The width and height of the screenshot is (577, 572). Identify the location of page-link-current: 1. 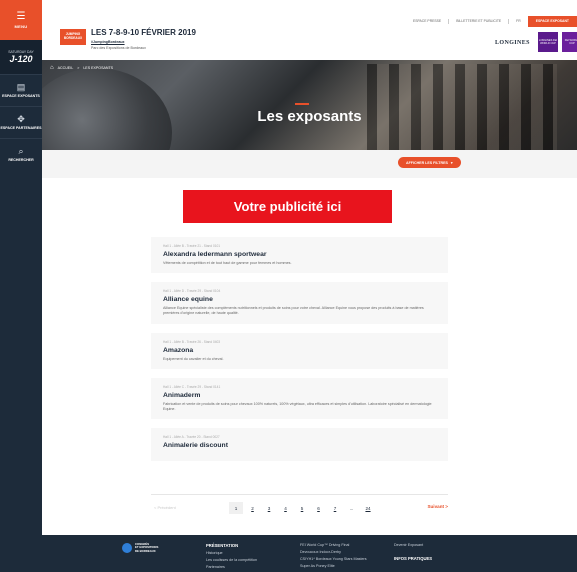
(236, 508).